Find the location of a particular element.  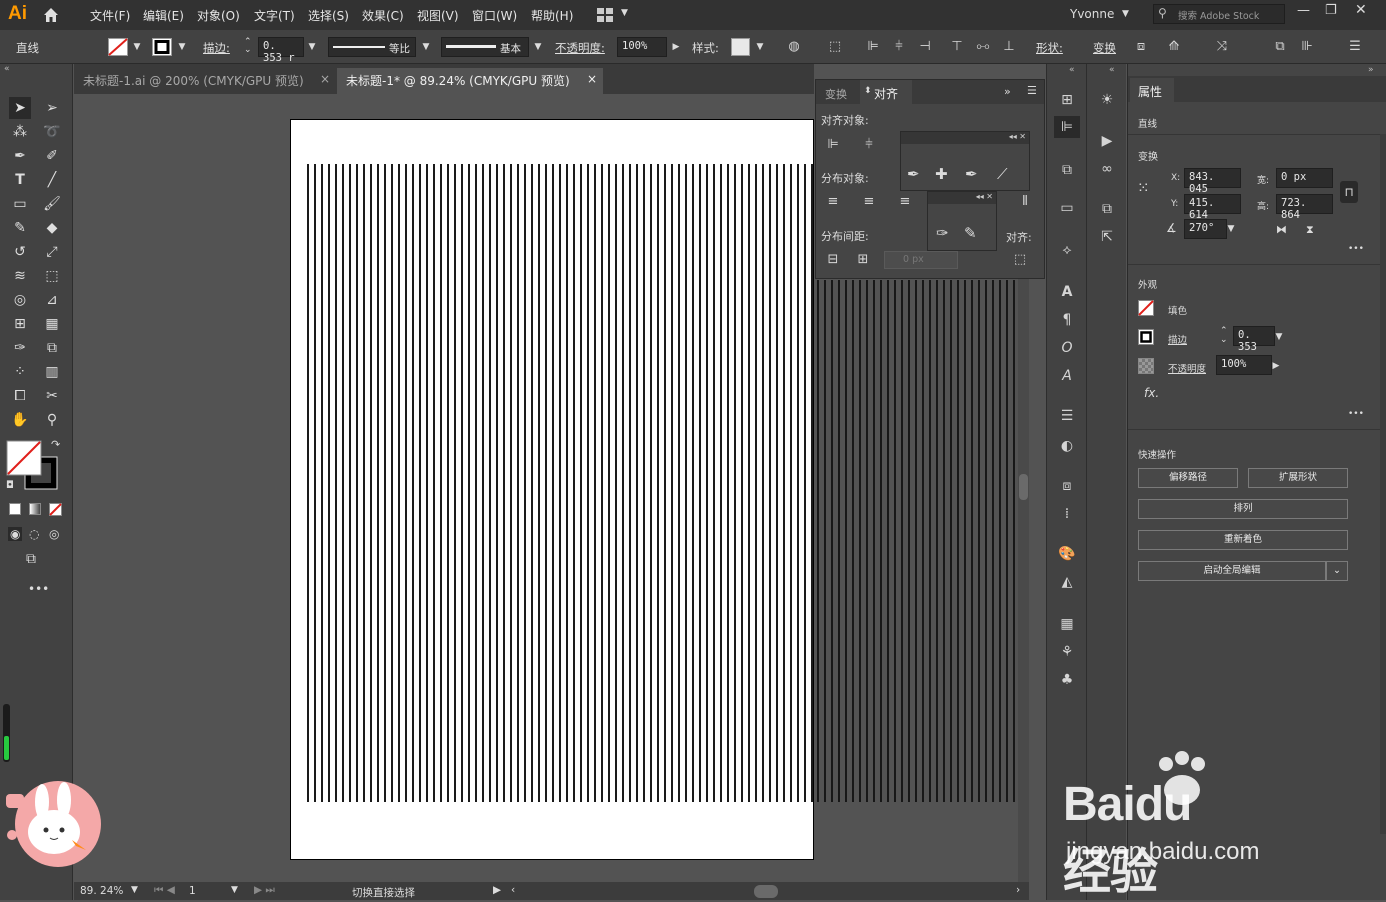

distribute-bottom-icon: ≡ is located at coordinates (905, 202).